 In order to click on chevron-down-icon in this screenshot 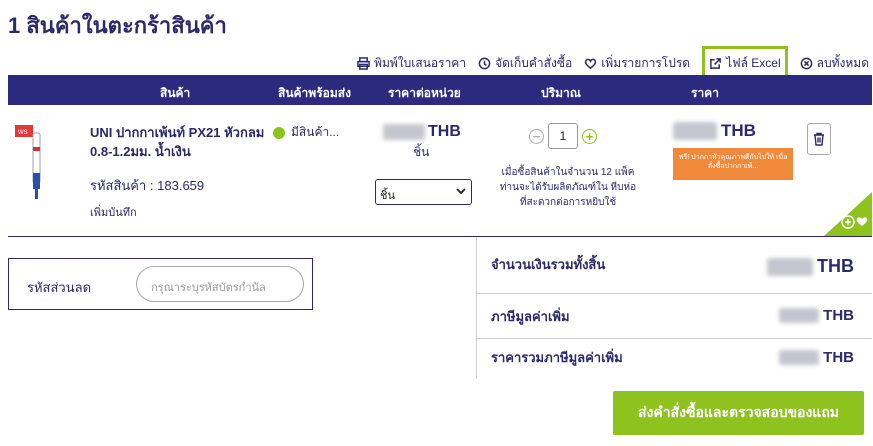, I will do `click(461, 191)`.